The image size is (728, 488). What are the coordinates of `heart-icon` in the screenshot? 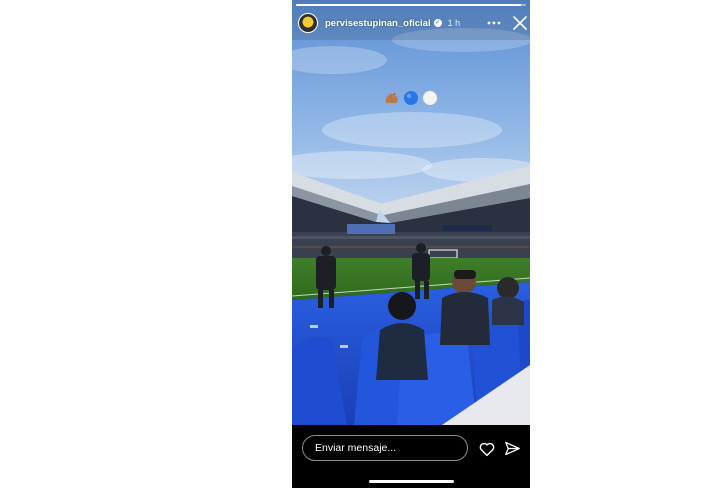 It's located at (487, 449).